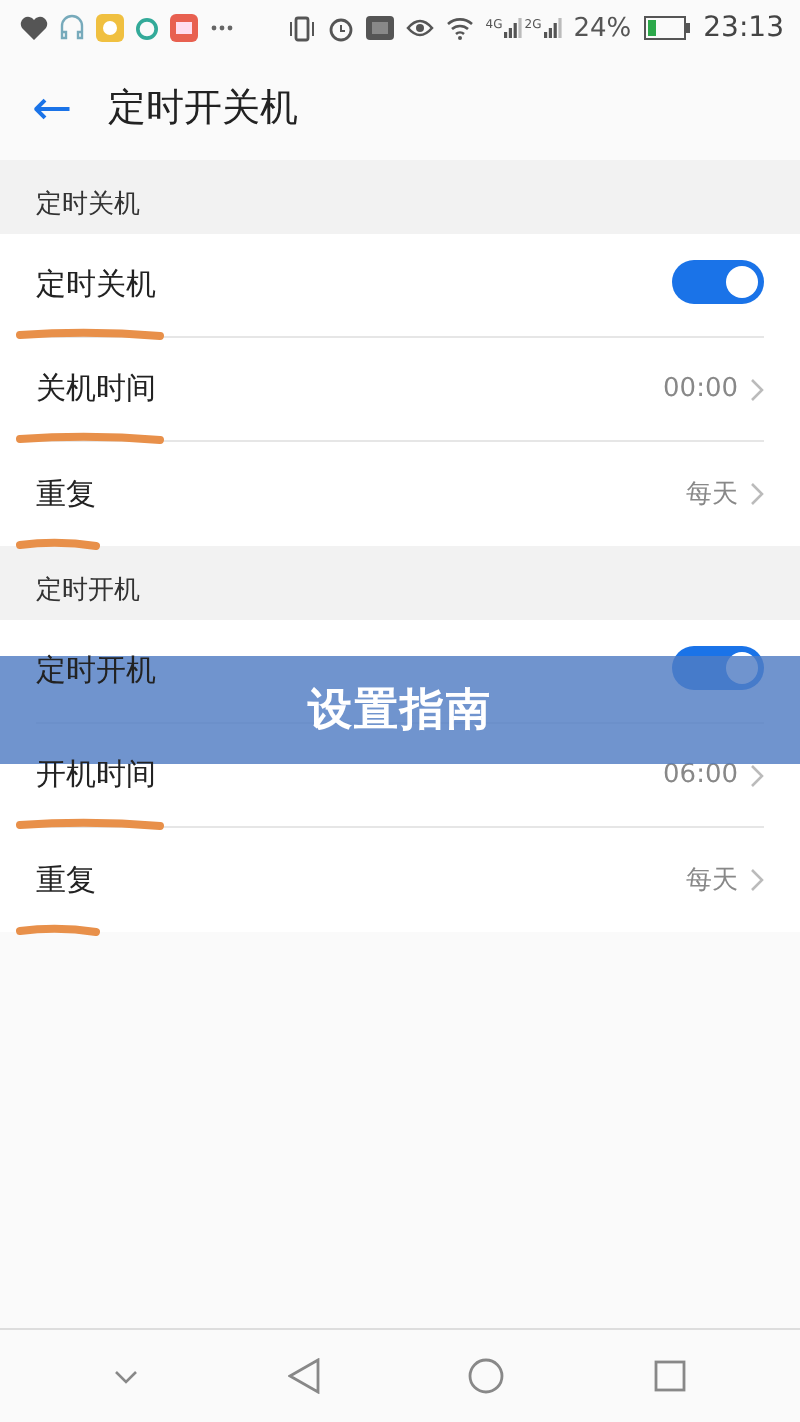  I want to click on setting-label: 定时开机, so click(96, 671).